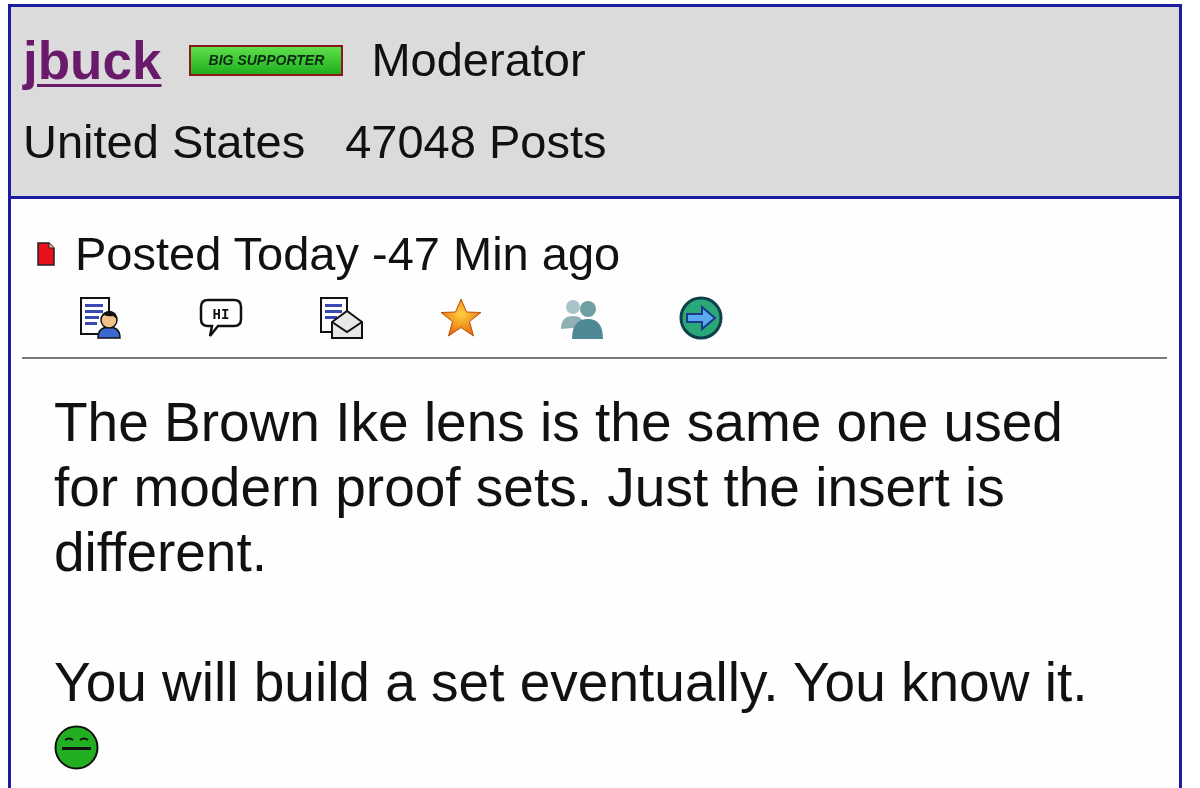  I want to click on smiley-icon, so click(76, 747).